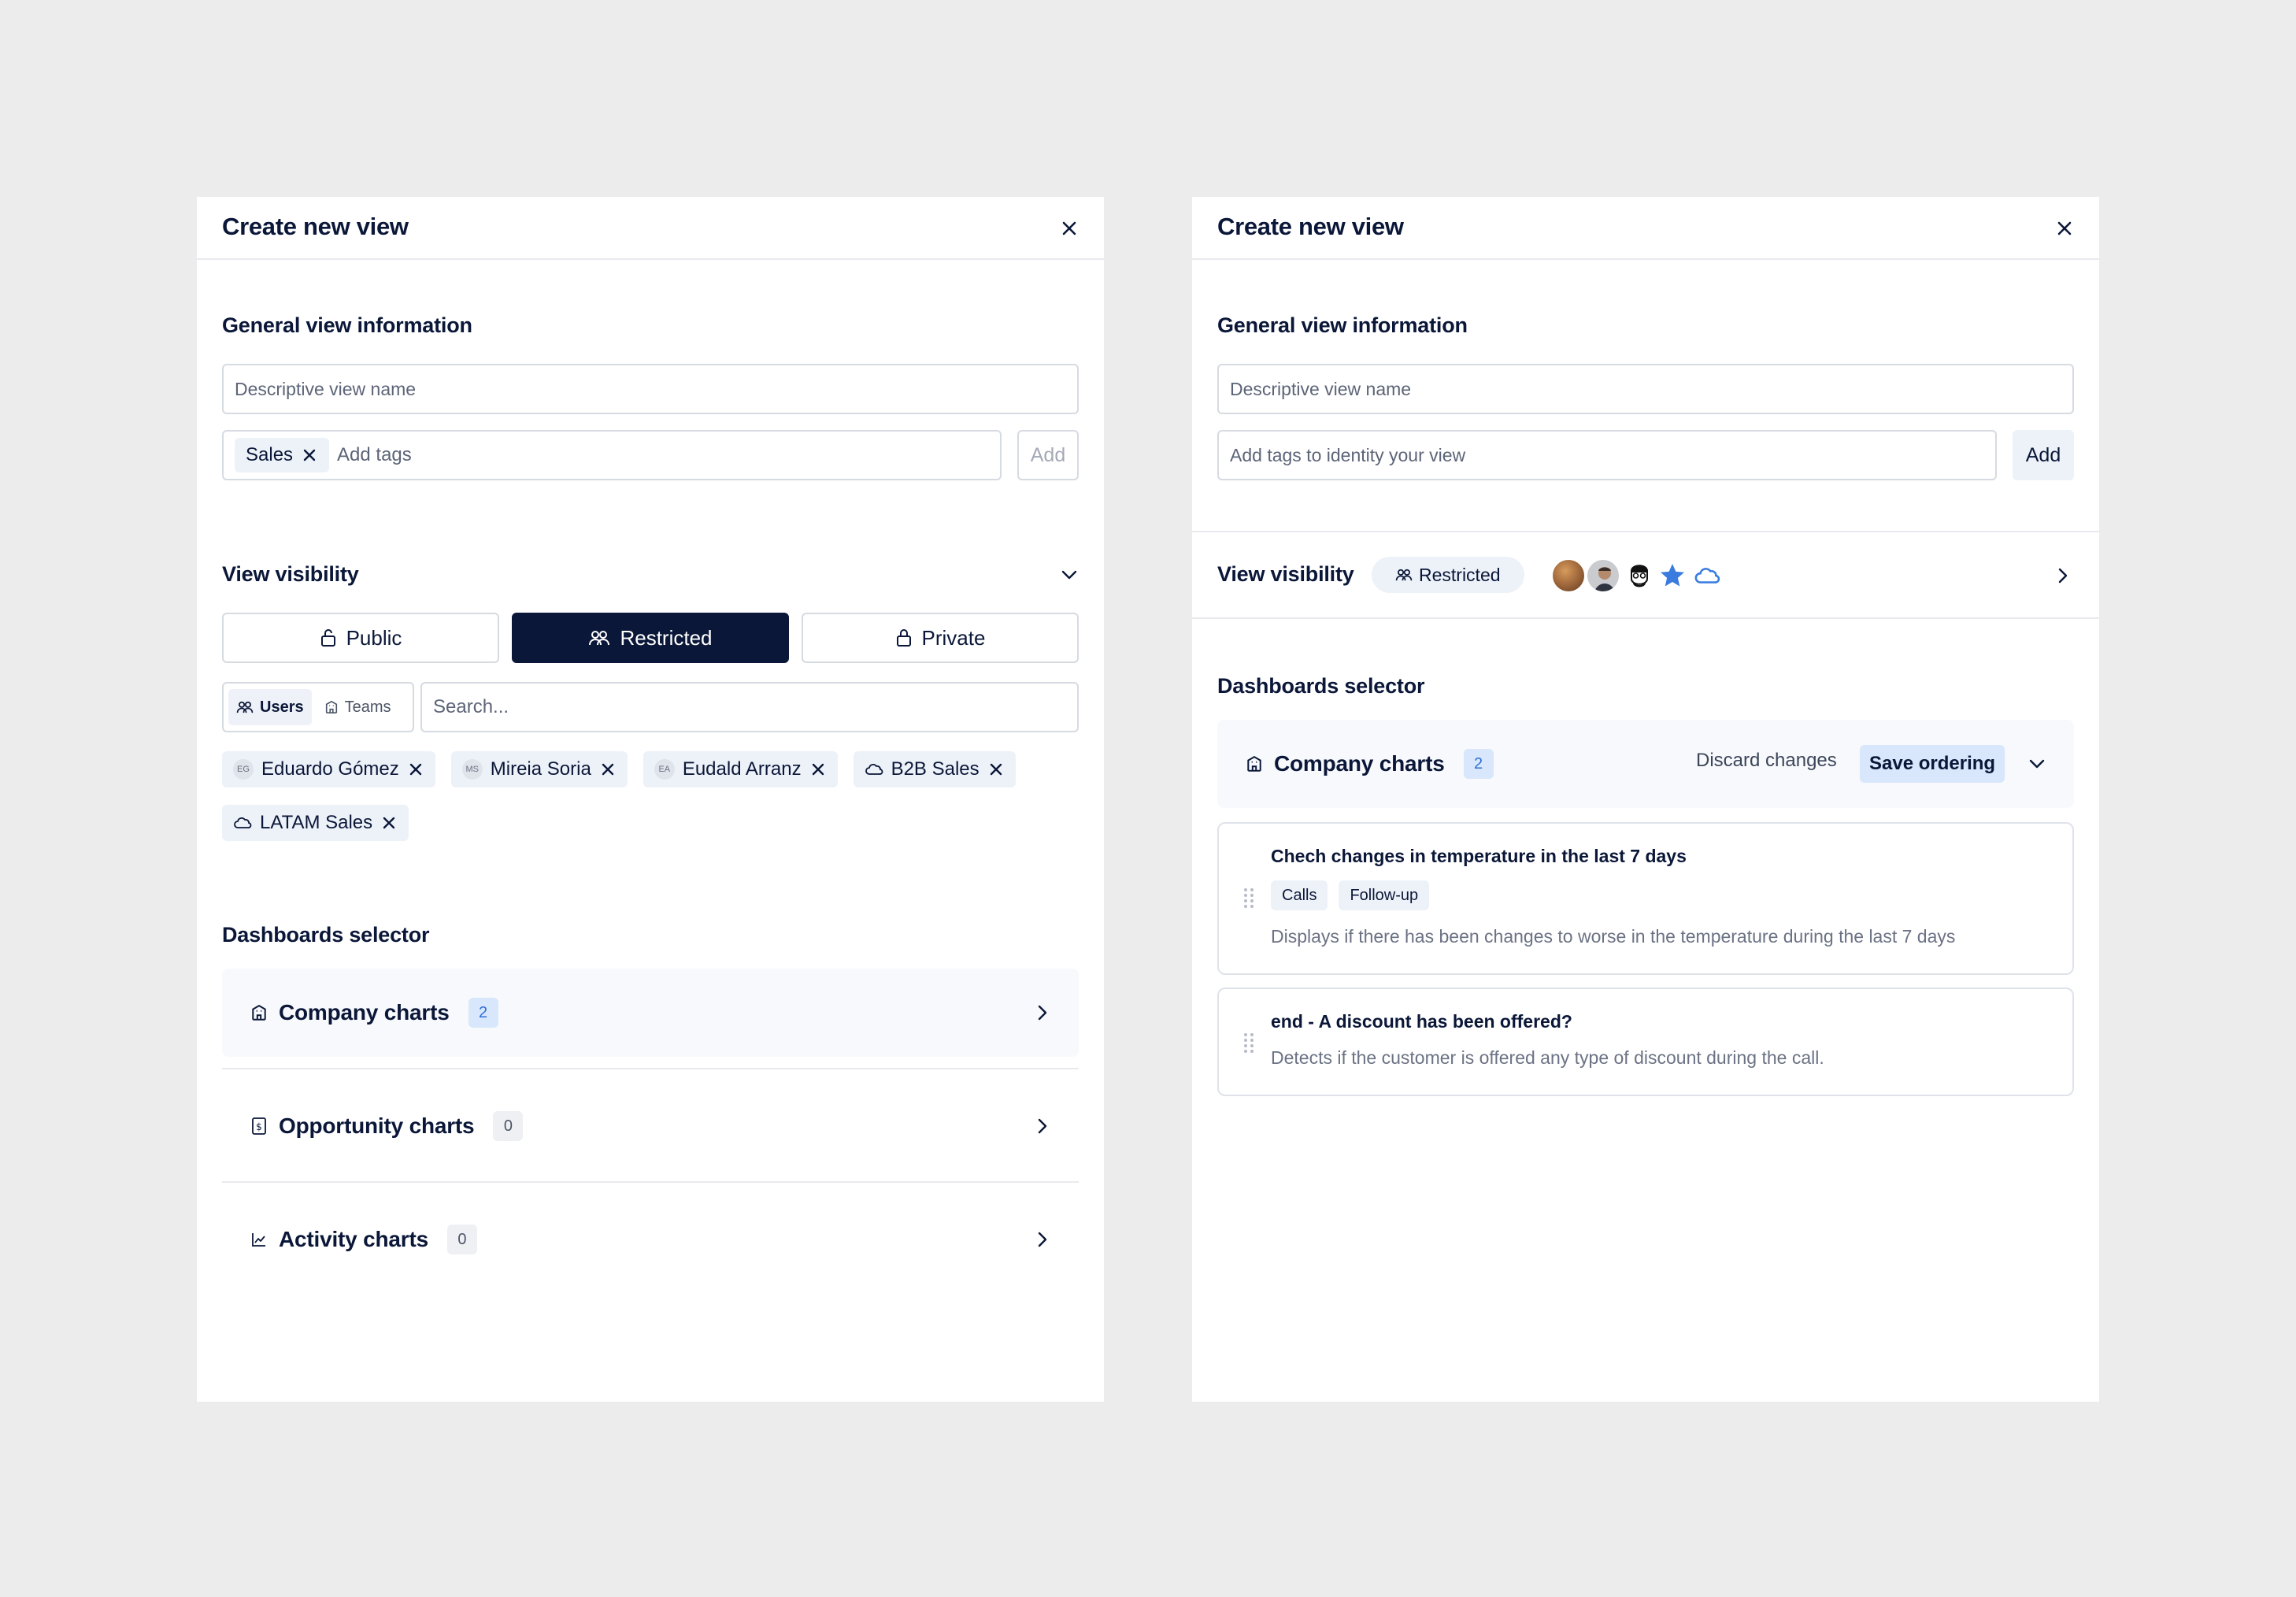  I want to click on dashboard-label: Opportunity charts, so click(377, 1125).